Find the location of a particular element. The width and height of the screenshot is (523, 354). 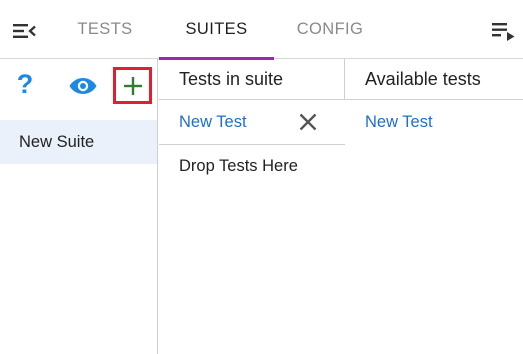

available-test-row: New Test is located at coordinates (434, 122).